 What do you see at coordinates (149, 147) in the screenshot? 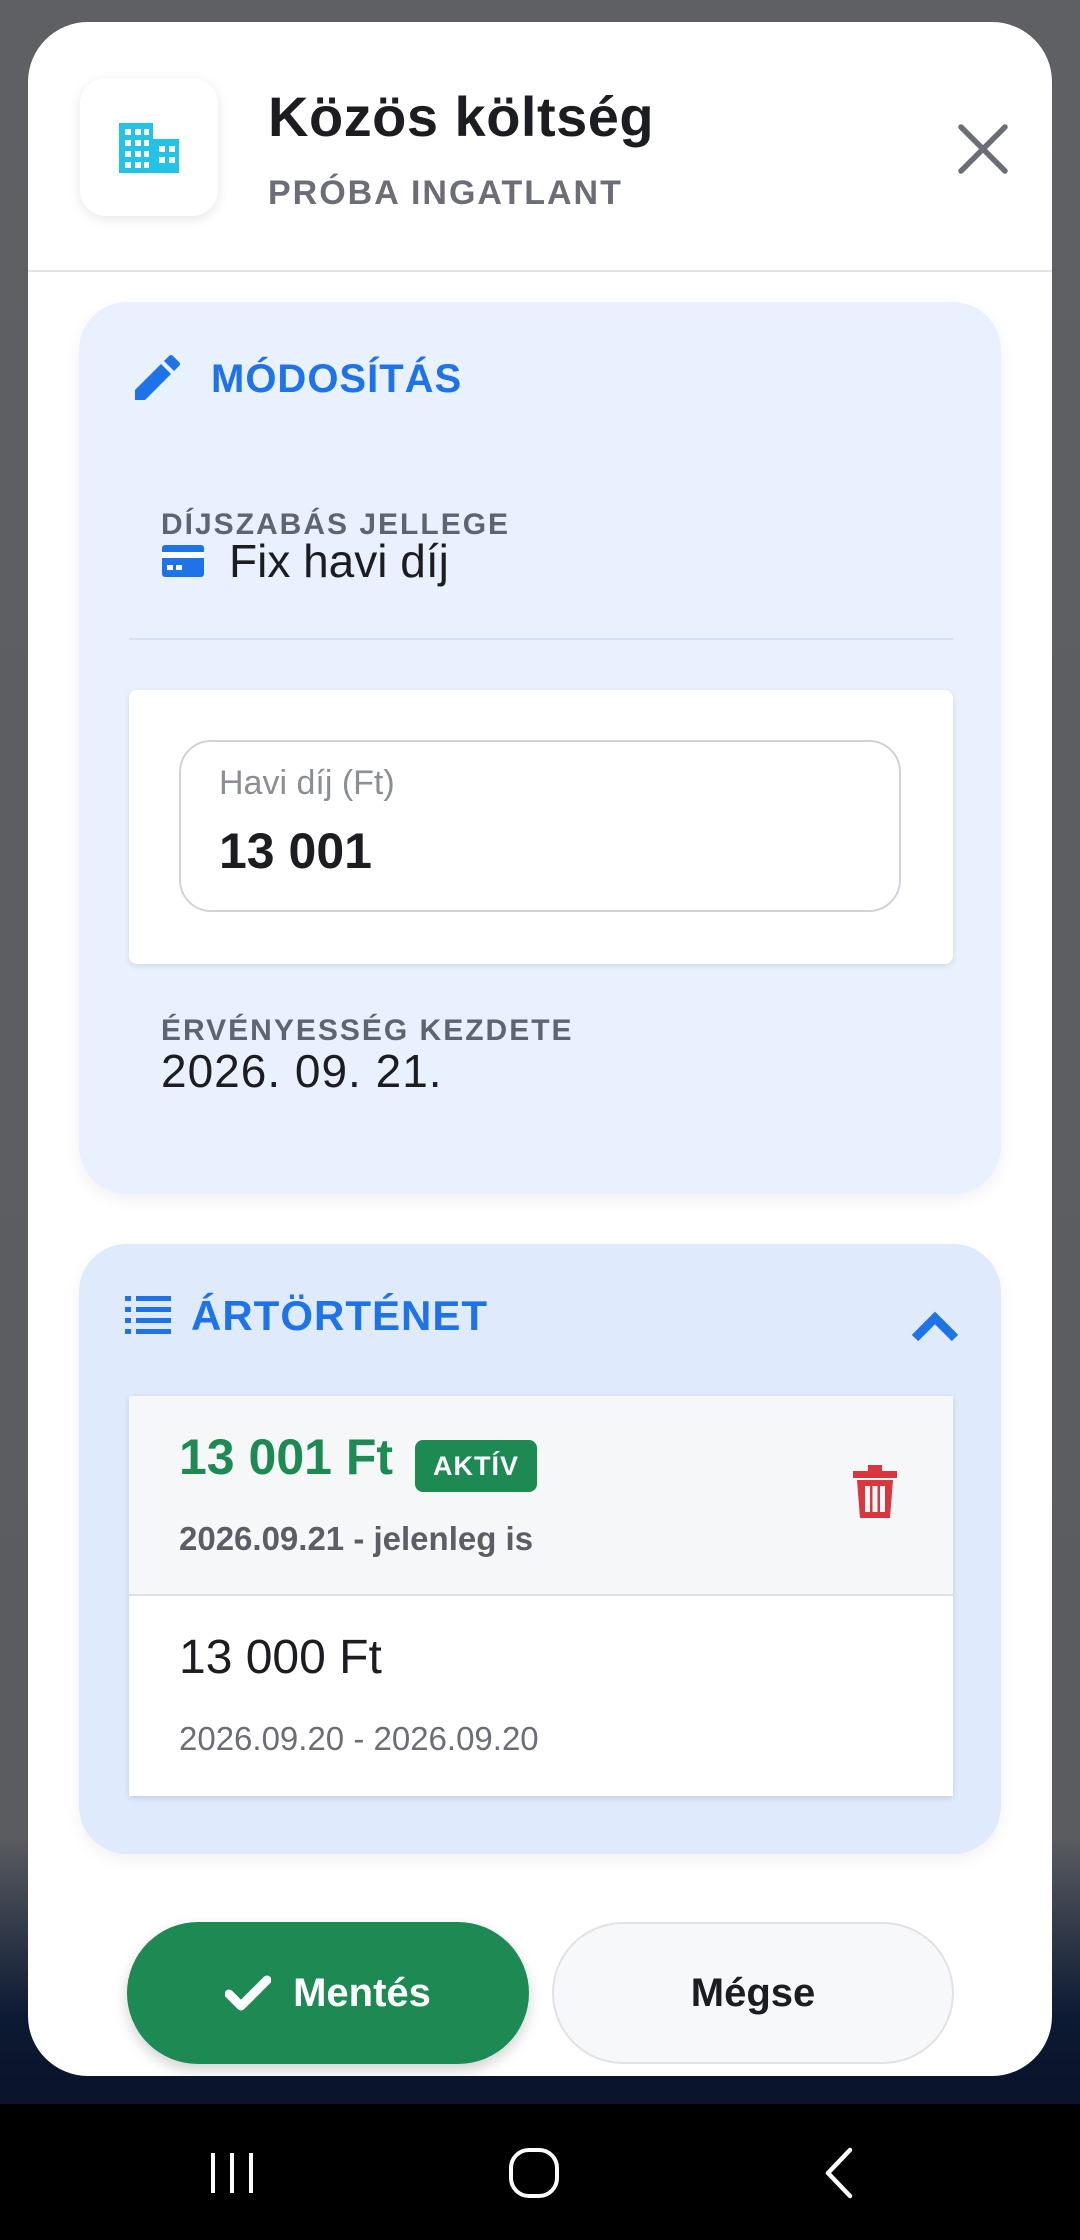
I see `building-icon` at bounding box center [149, 147].